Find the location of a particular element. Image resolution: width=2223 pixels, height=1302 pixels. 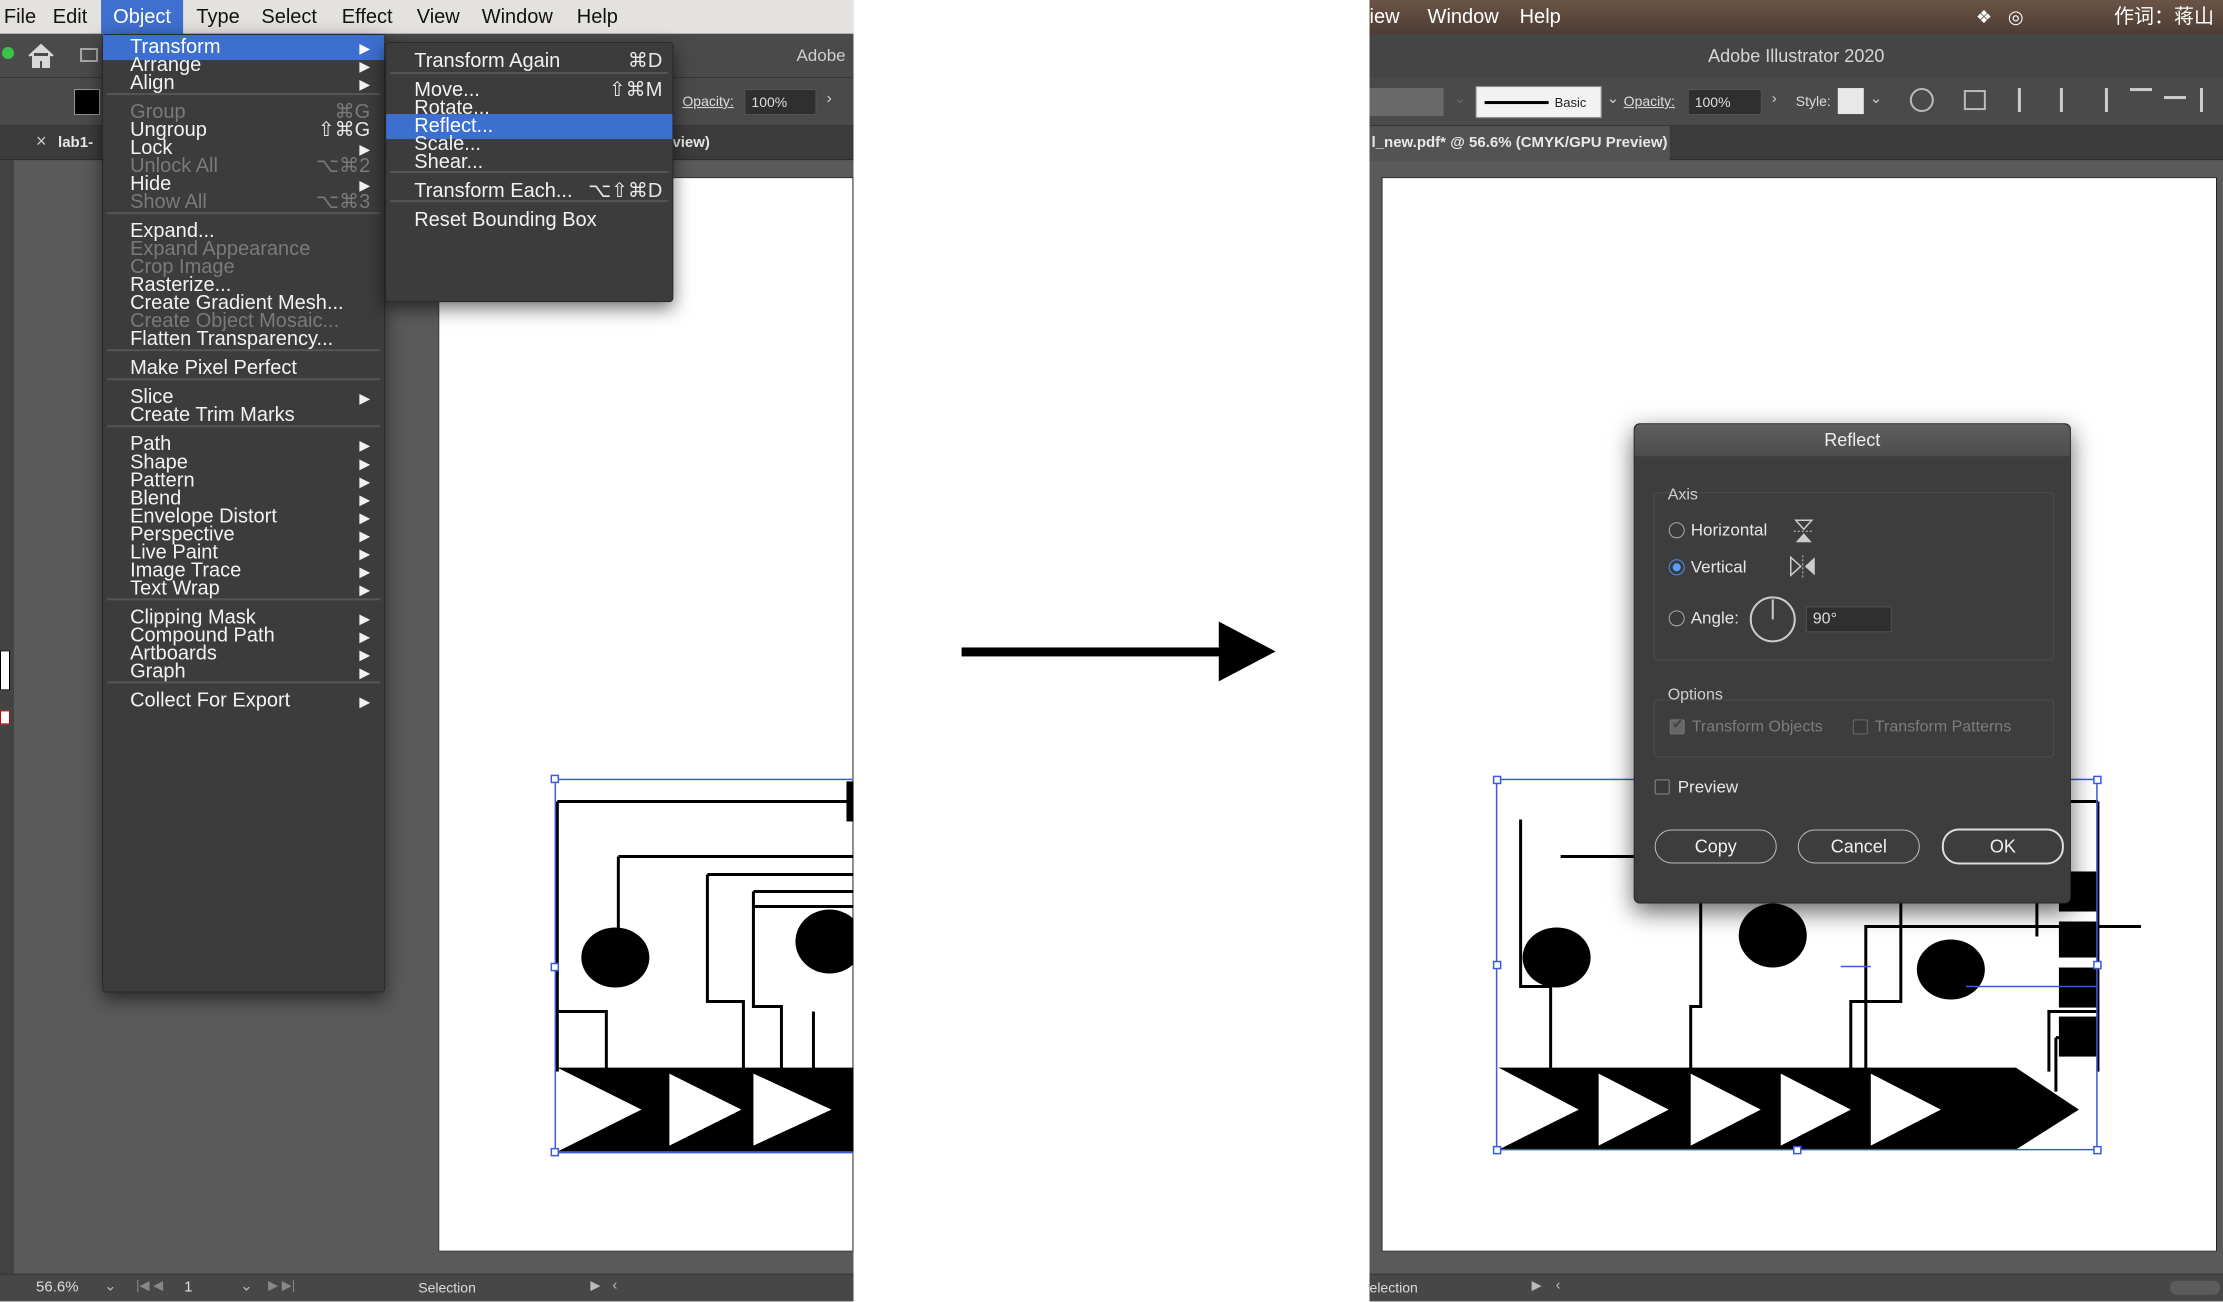

align-bottom-icon is located at coordinates (2210, 100).